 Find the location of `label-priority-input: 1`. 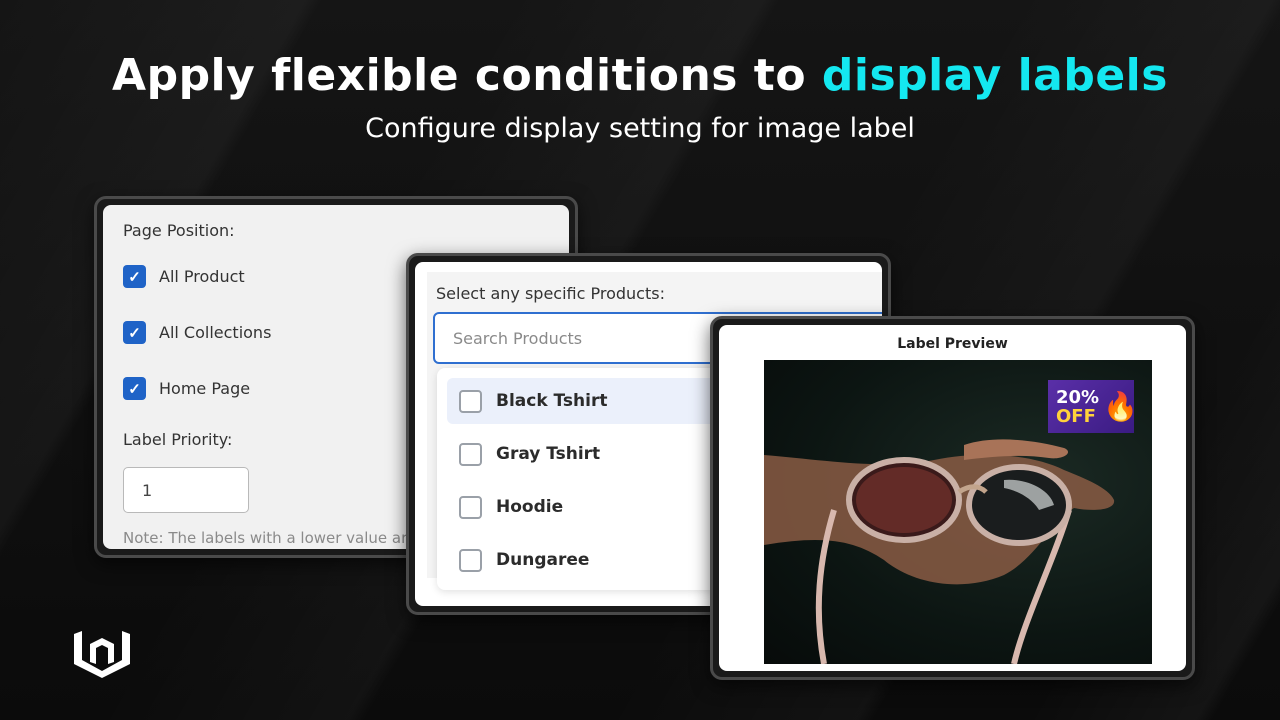

label-priority-input: 1 is located at coordinates (186, 490).